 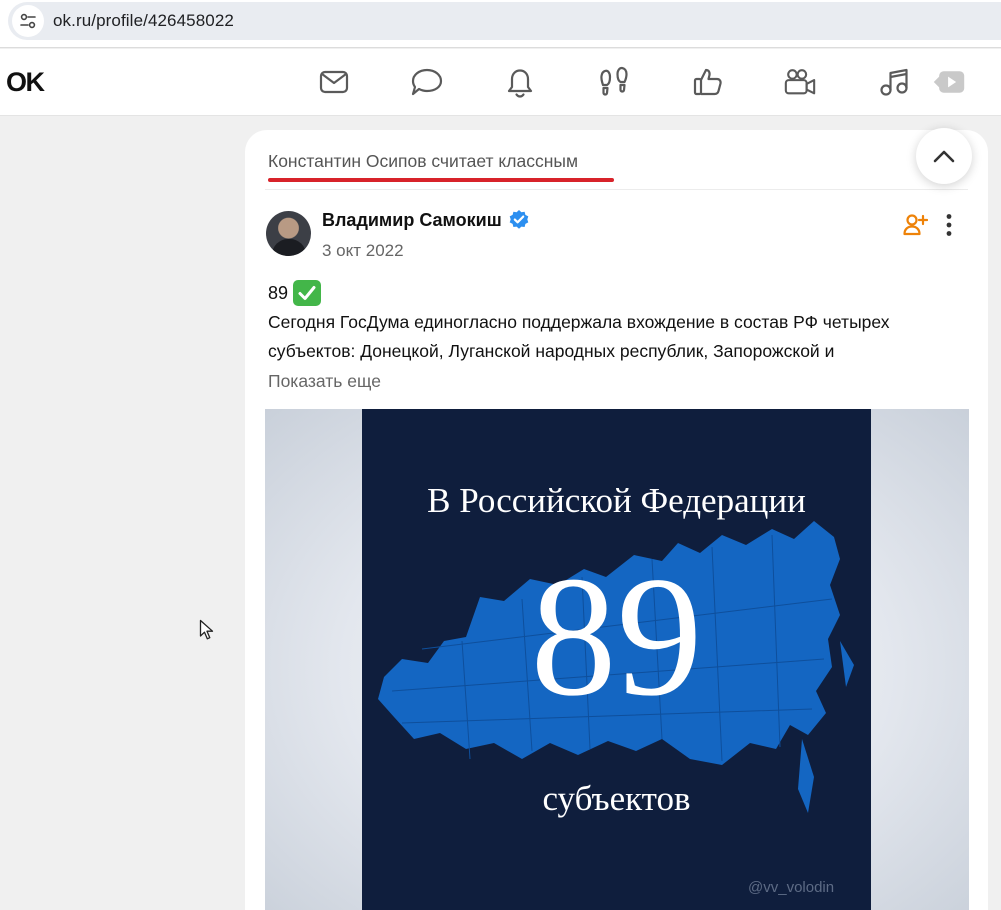 I want to click on author-avatar, so click(x=288, y=233).